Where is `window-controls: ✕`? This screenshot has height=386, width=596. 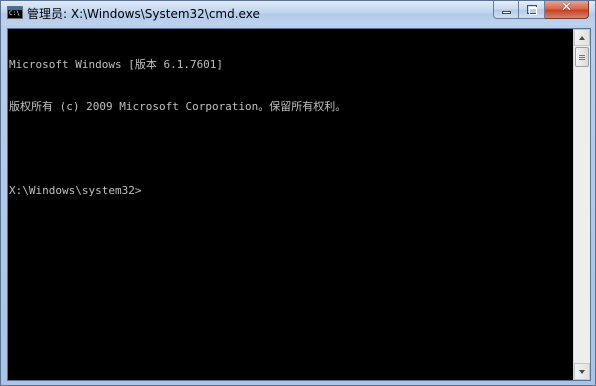
window-controls: ✕ is located at coordinates (541, 9).